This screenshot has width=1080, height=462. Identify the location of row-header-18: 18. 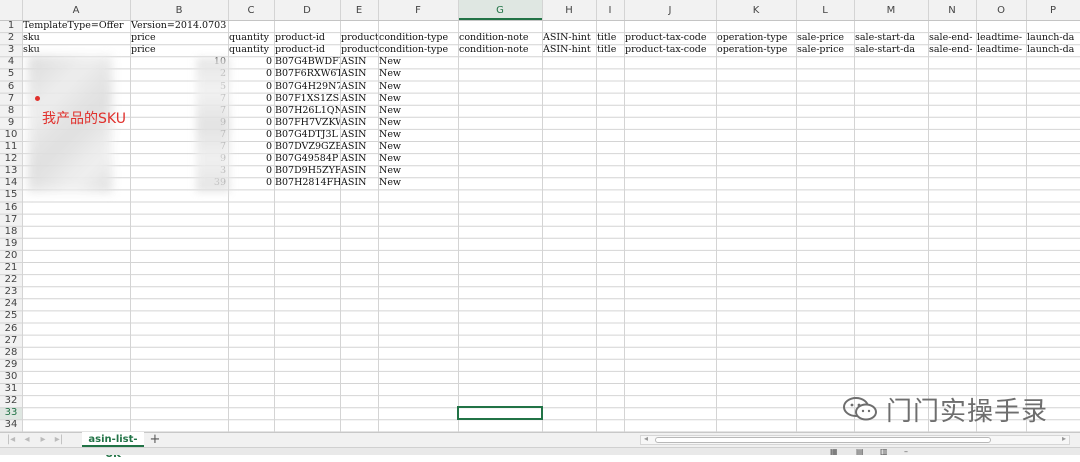
(11, 232).